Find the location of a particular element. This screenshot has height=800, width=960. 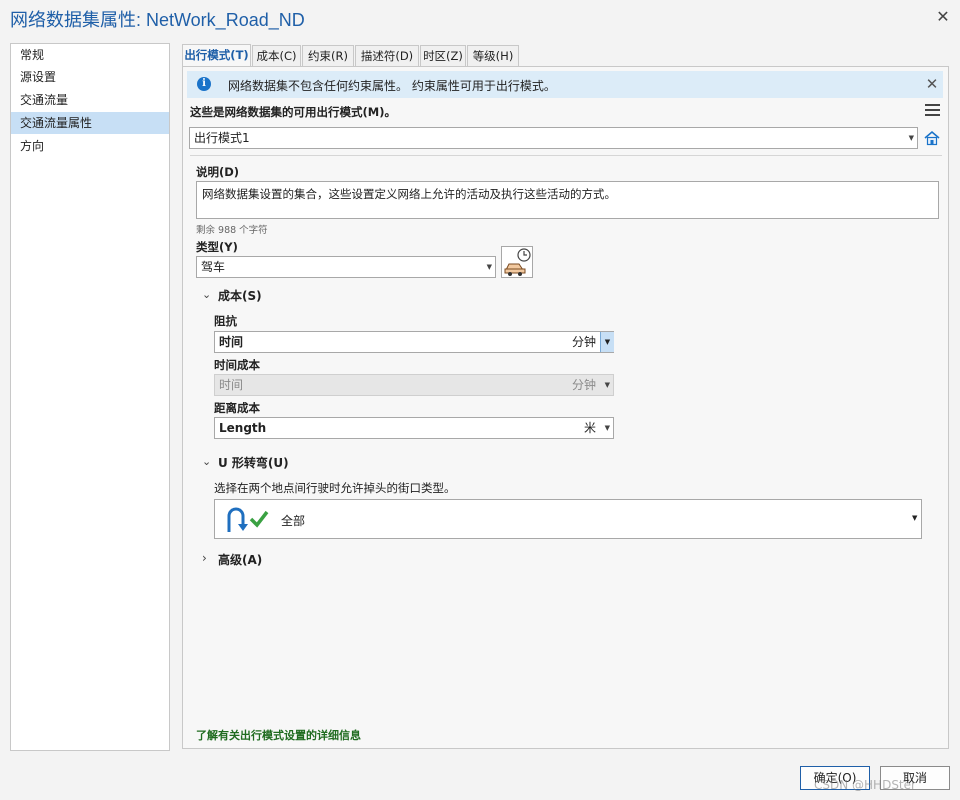

sidebar-item-source-settings: 源设置 is located at coordinates (90, 77).